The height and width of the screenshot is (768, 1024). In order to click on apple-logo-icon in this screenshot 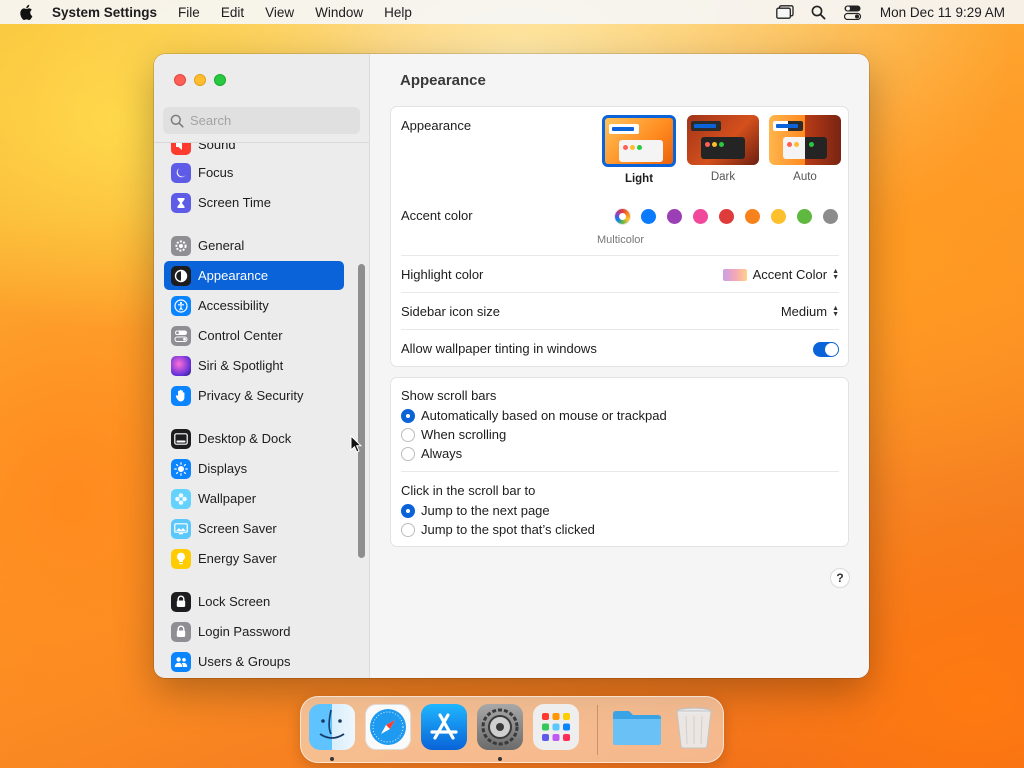, I will do `click(27, 12)`.